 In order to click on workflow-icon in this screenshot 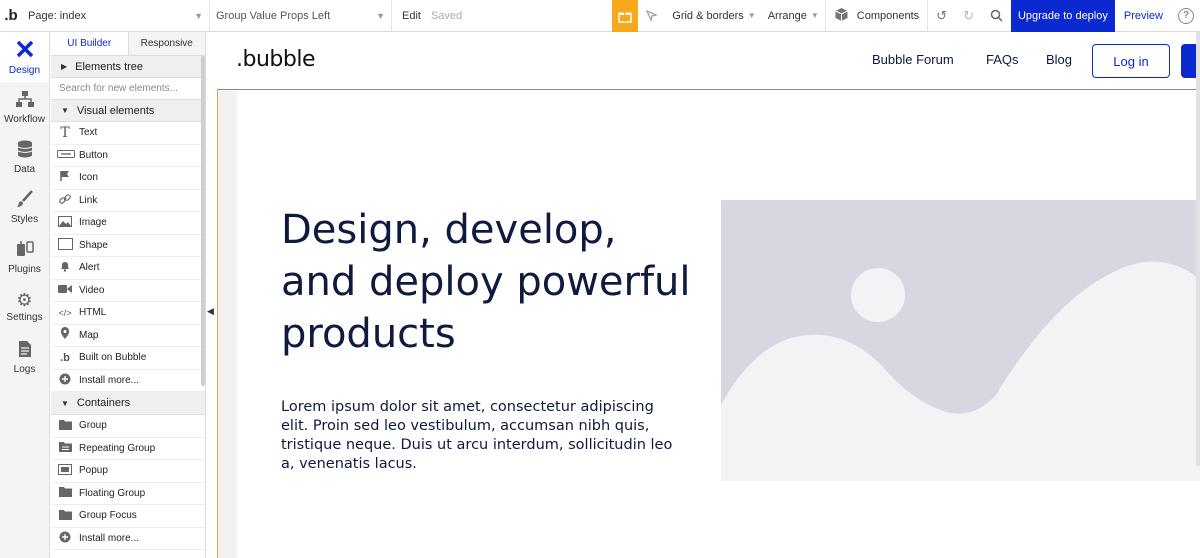, I will do `click(25, 100)`.